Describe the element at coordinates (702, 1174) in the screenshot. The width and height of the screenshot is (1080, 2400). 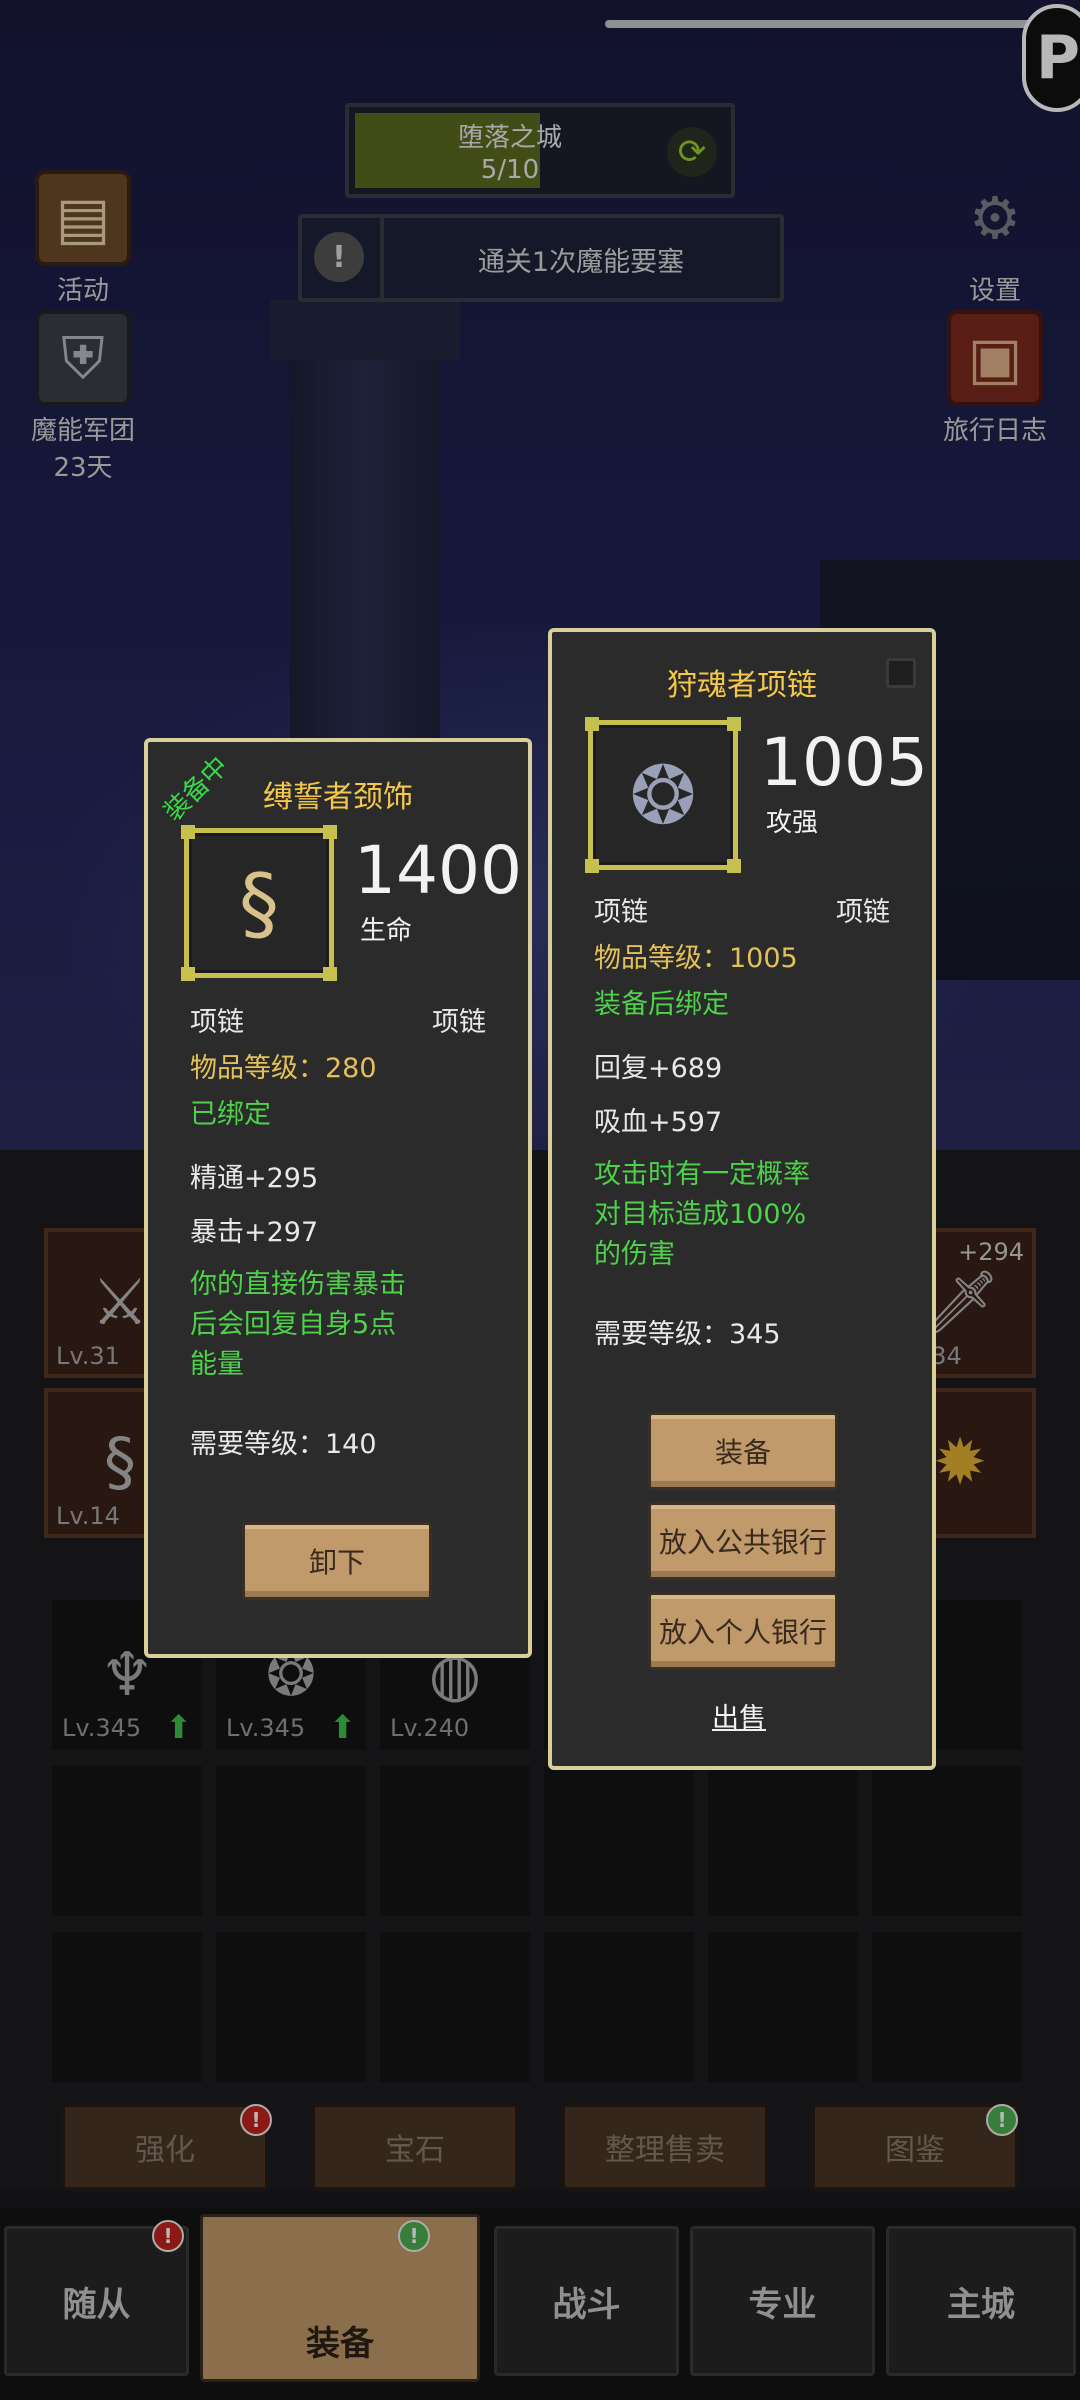
I see `effect-line: 攻击时有一定概率` at that location.